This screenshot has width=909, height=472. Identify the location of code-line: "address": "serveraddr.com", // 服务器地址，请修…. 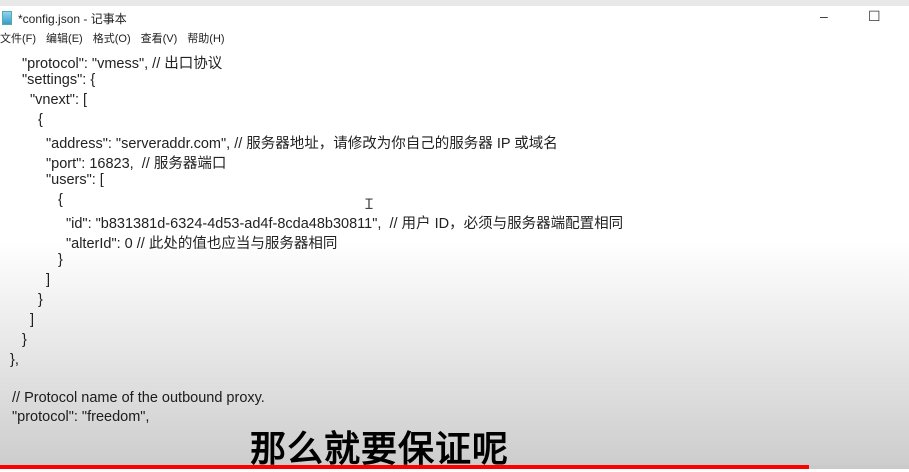
(302, 144).